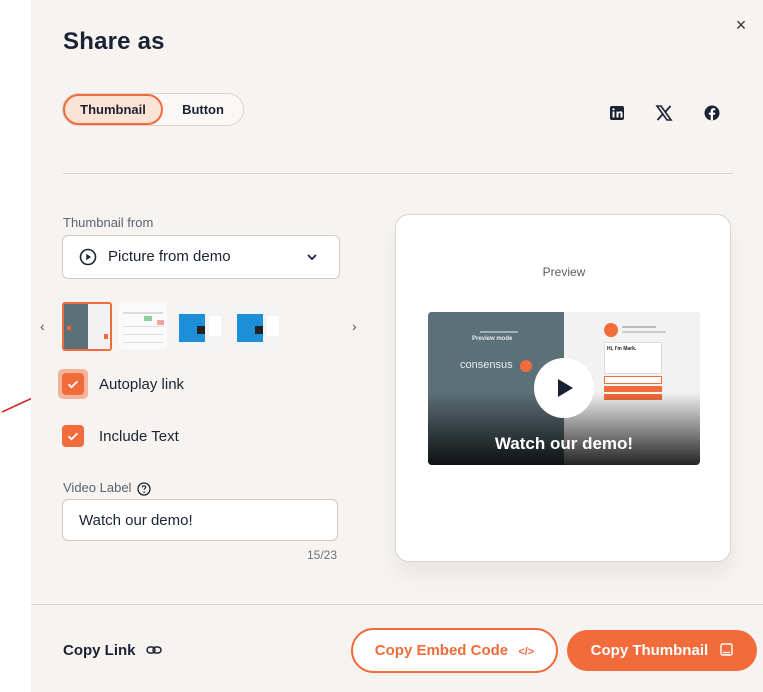 The width and height of the screenshot is (763, 692). I want to click on footer-divider, so click(397, 604).